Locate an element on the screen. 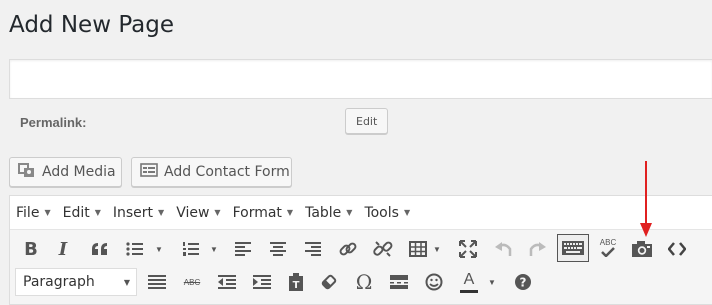 Image resolution: width=712 pixels, height=305 pixels. align-left-icon is located at coordinates (243, 249).